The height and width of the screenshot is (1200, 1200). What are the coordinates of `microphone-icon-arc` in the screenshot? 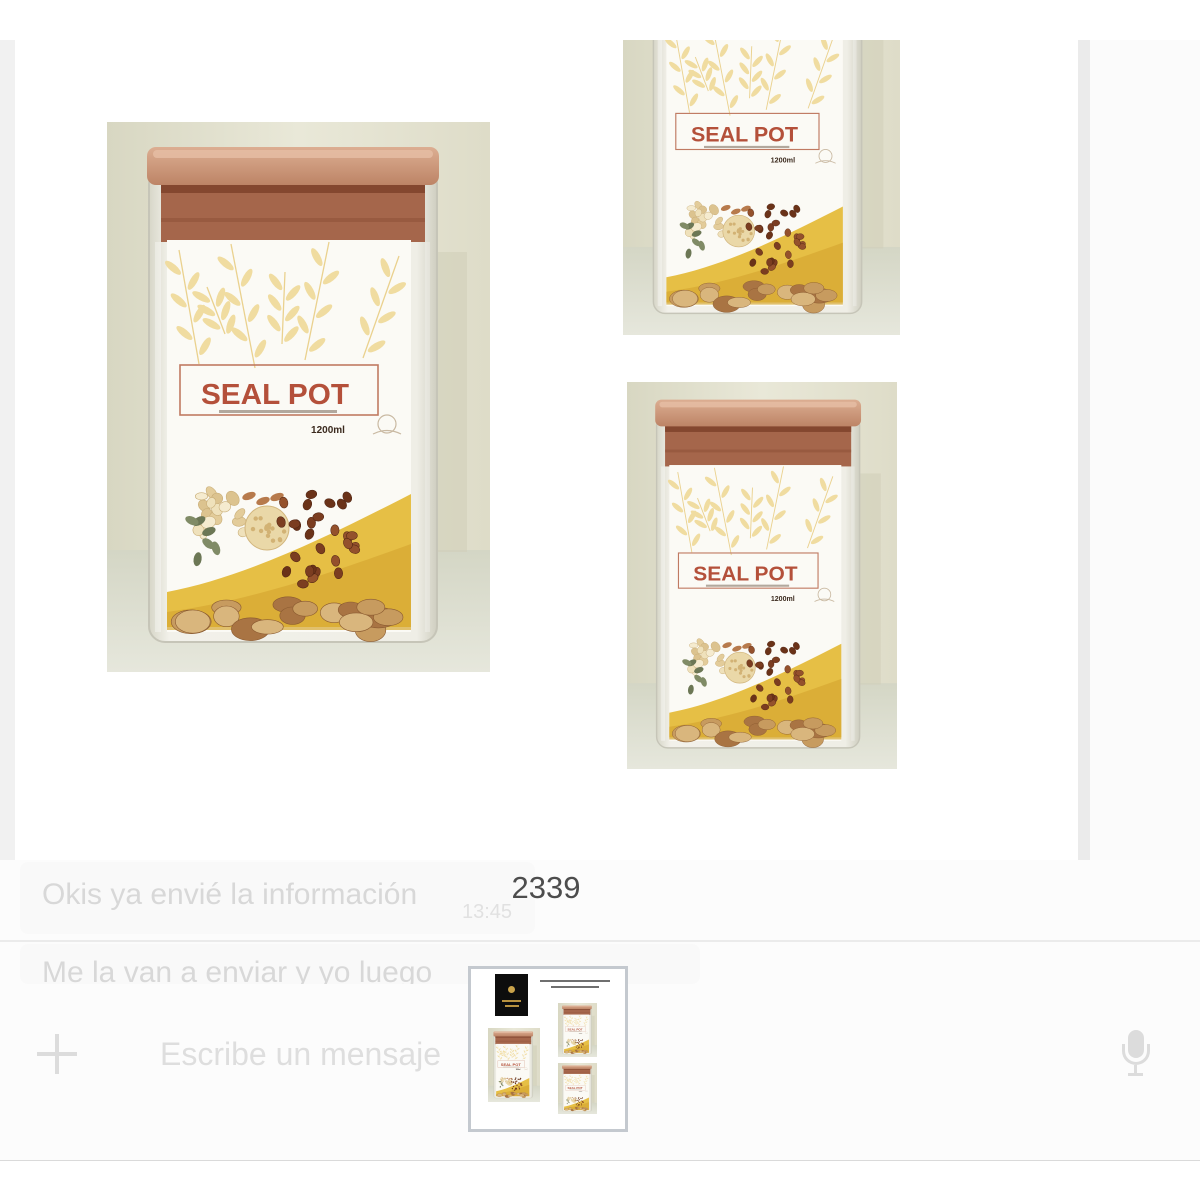 It's located at (1136, 1054).